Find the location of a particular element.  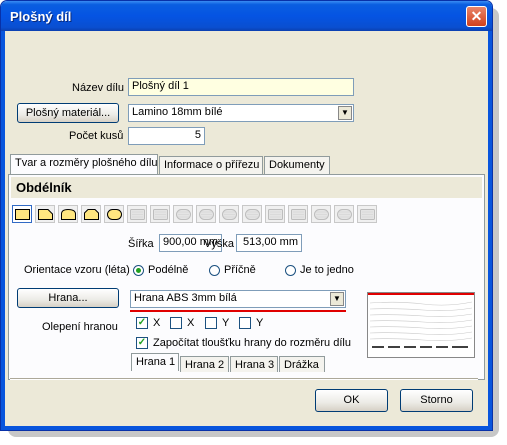

shape-hatched-2-button is located at coordinates (160, 214).